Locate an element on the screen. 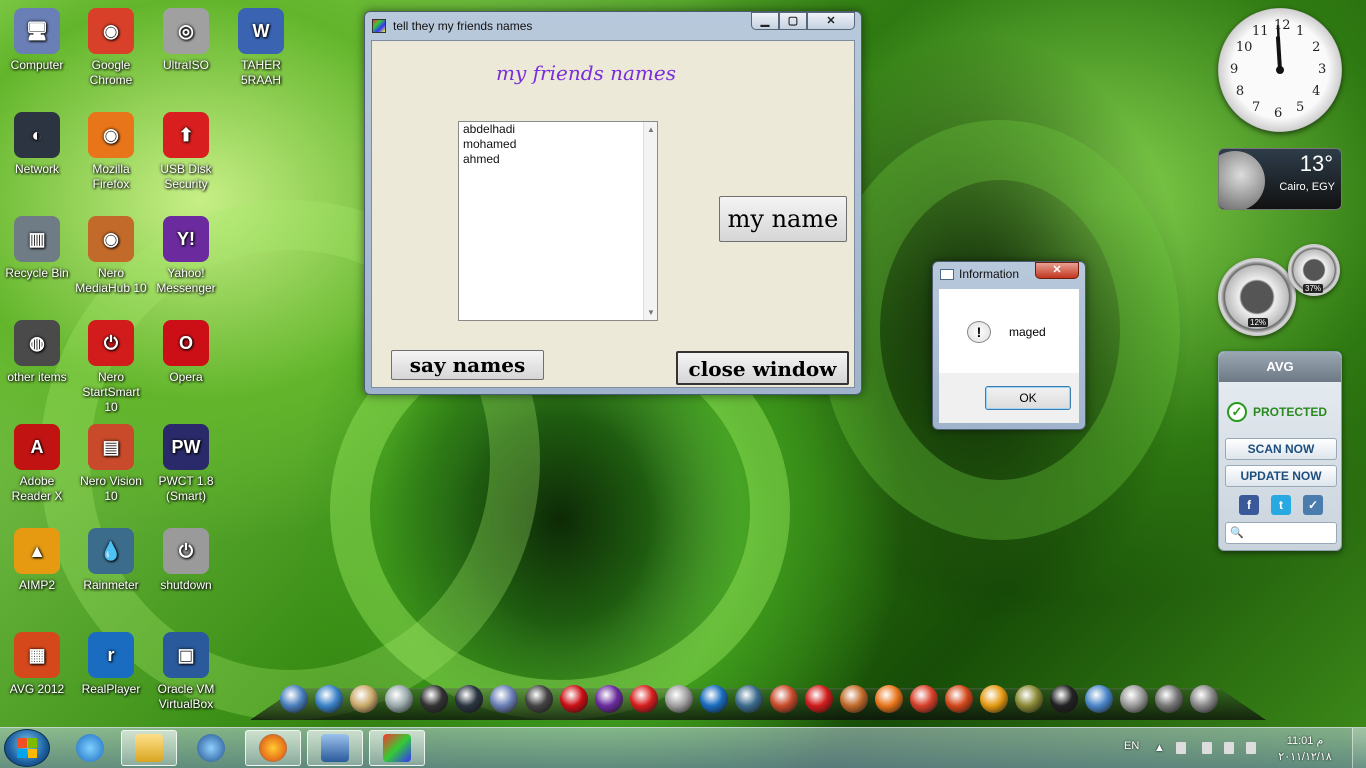 The width and height of the screenshot is (1366, 768). action-center-icon is located at coordinates (1181, 748).